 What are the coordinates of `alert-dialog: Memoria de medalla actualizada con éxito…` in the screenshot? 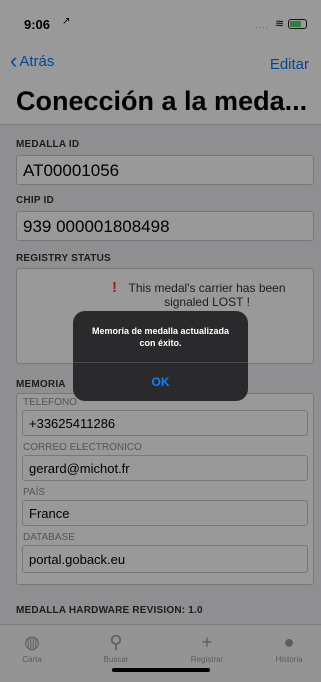 It's located at (160, 356).